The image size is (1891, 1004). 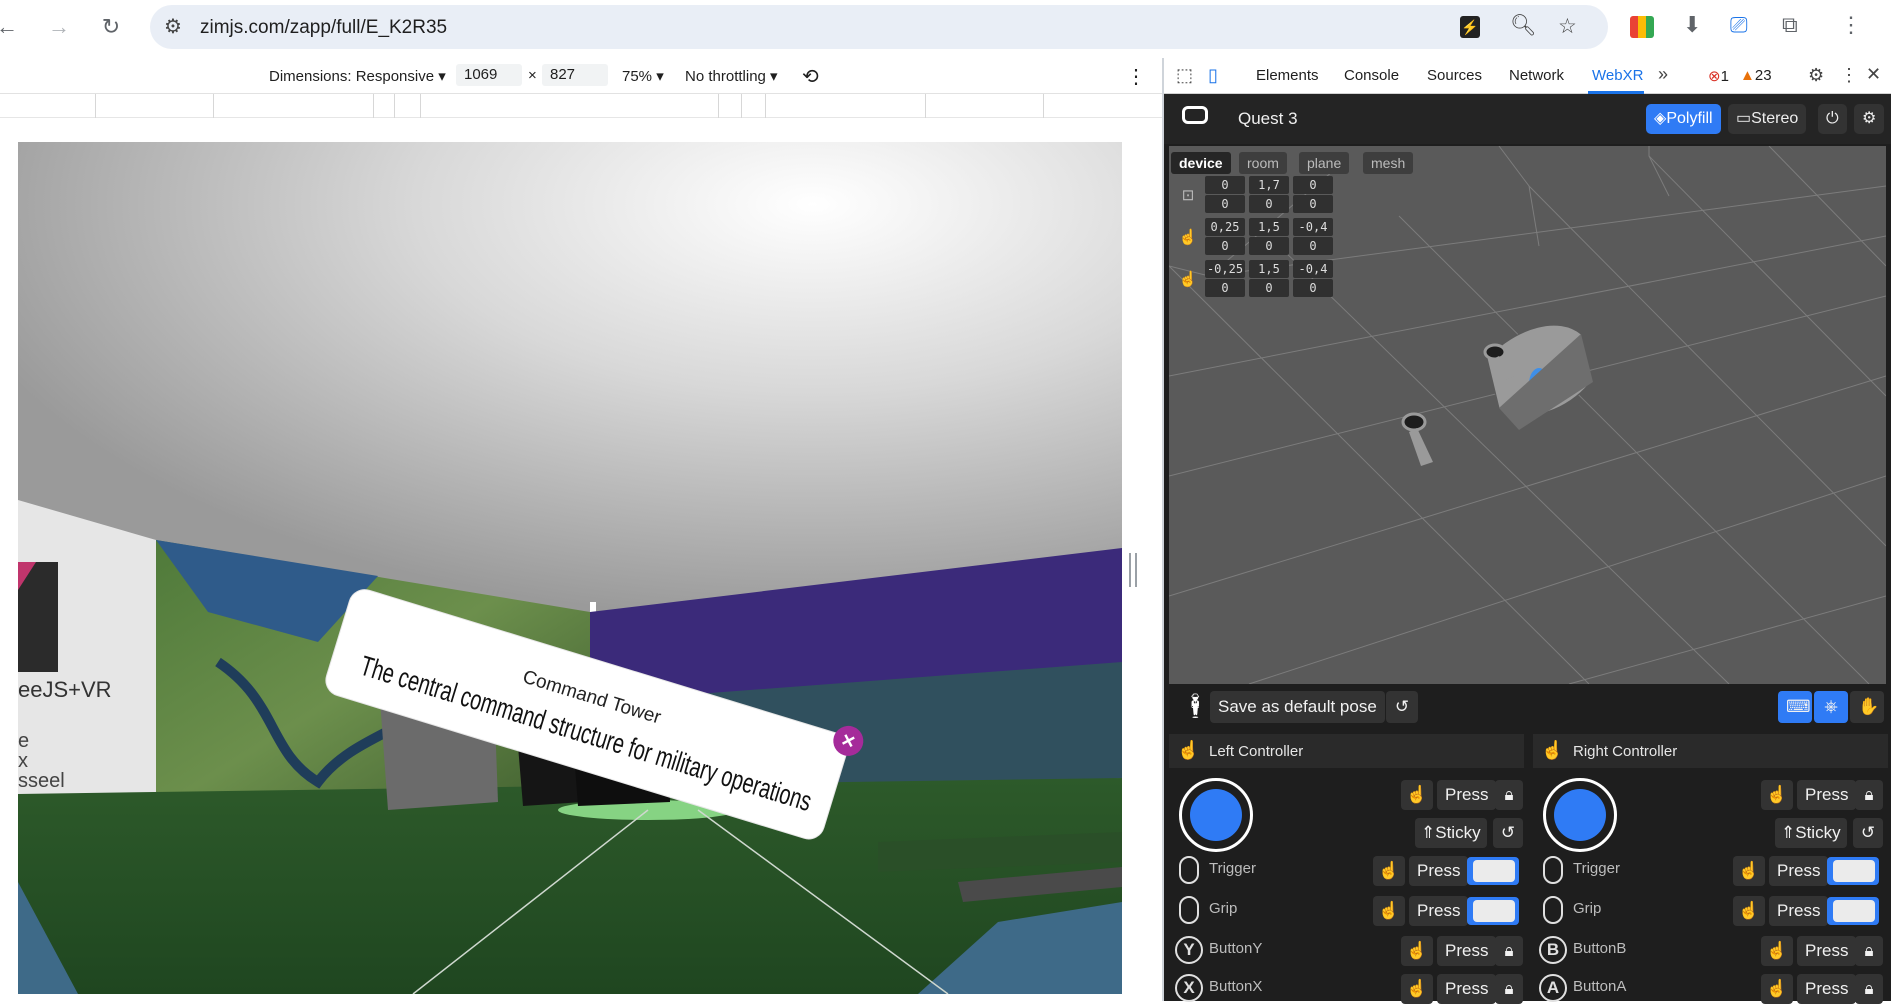 What do you see at coordinates (1324, 163) in the screenshot?
I see `tab-plane: plane` at bounding box center [1324, 163].